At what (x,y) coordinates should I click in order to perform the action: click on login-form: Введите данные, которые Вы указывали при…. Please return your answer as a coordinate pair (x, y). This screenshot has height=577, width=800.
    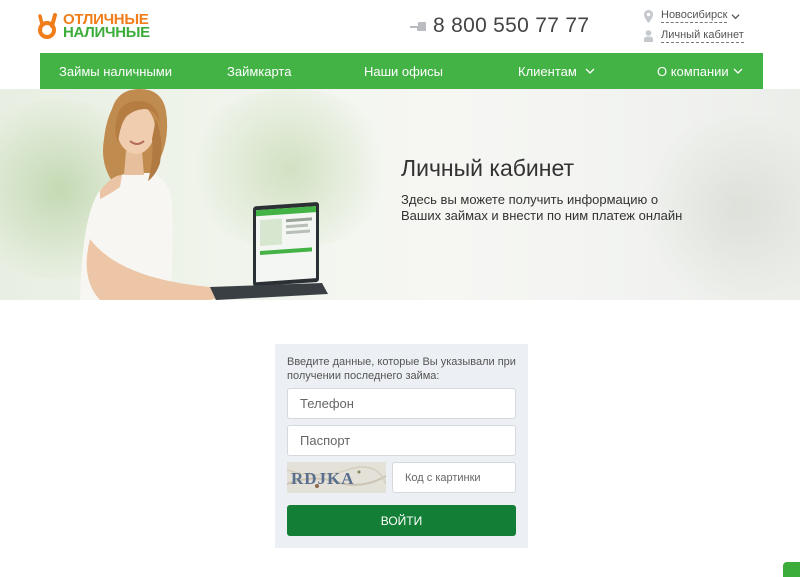
    Looking at the image, I should click on (401, 446).